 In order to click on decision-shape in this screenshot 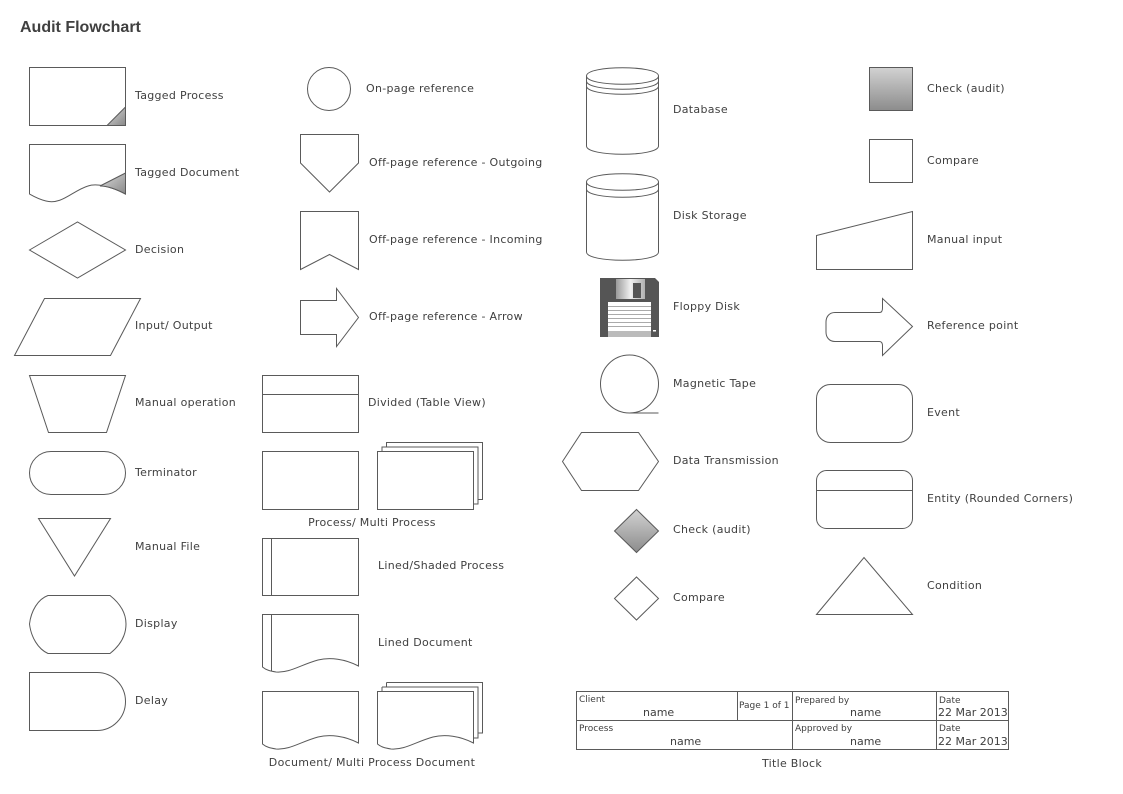, I will do `click(77, 250)`.